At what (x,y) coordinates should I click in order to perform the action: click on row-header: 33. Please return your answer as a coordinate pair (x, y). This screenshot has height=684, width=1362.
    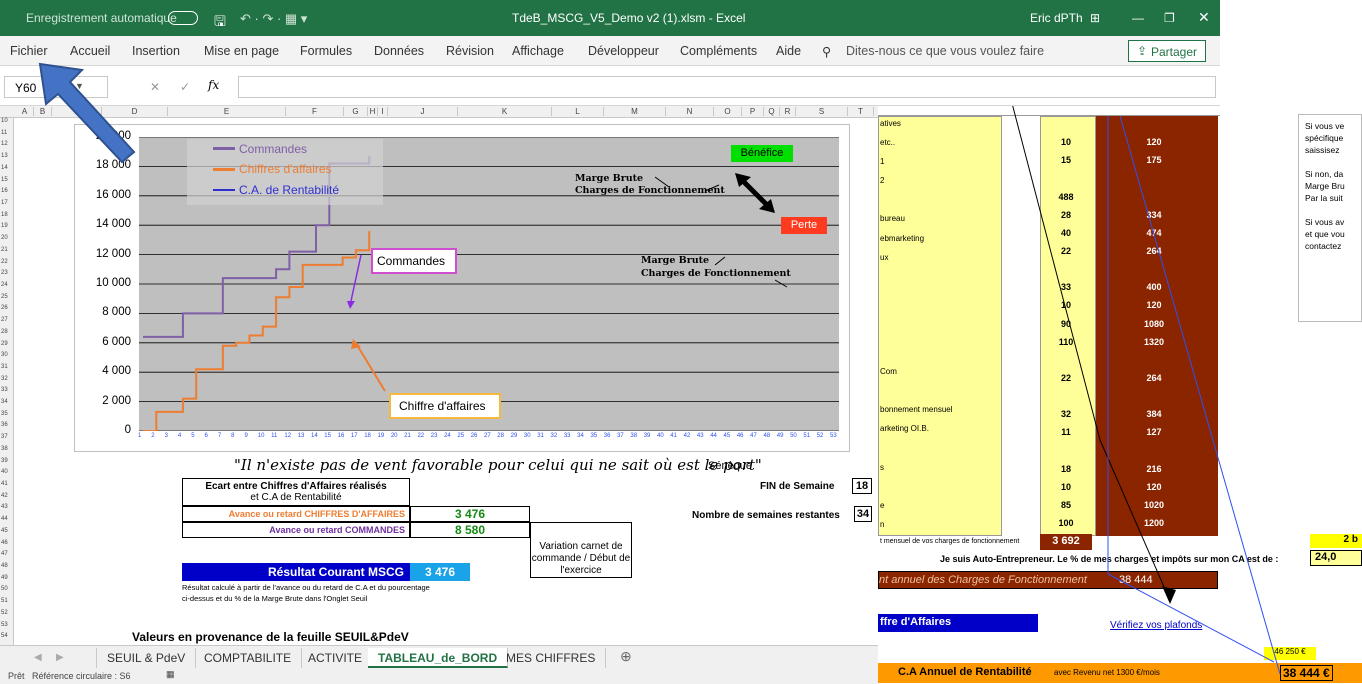
    Looking at the image, I should click on (4, 390).